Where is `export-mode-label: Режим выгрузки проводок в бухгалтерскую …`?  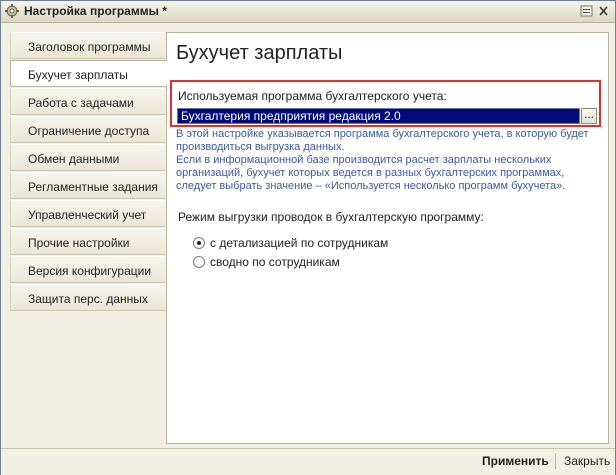
export-mode-label: Режим выгрузки проводок в бухгалтерскую … is located at coordinates (331, 217).